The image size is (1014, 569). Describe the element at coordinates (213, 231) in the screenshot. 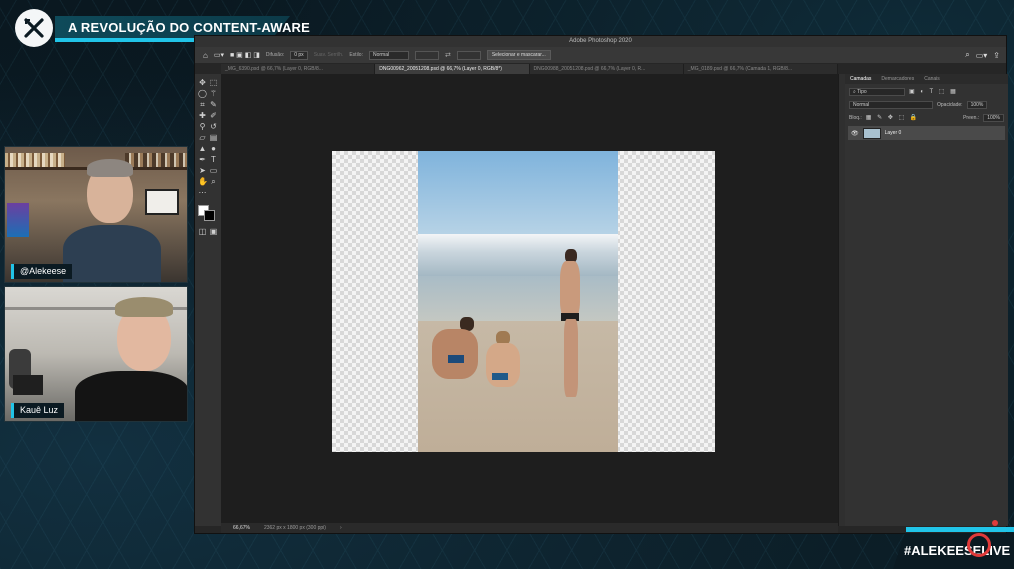

I see `screen-mode-icon: ▣` at that location.